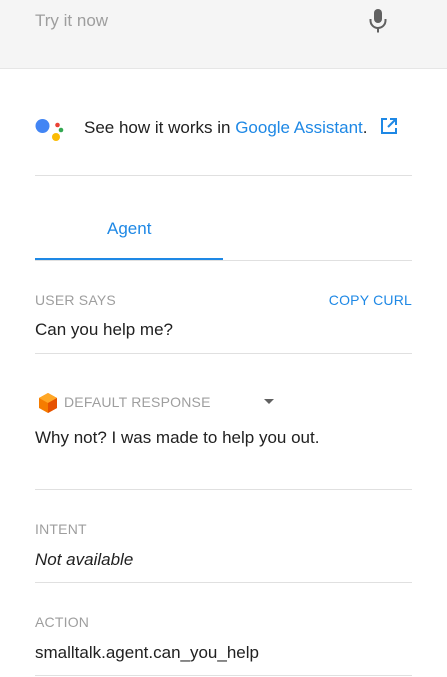 This screenshot has height=677, width=447. What do you see at coordinates (160, 127) in the screenshot?
I see `assistant-promo-prefix: See how it works in` at bounding box center [160, 127].